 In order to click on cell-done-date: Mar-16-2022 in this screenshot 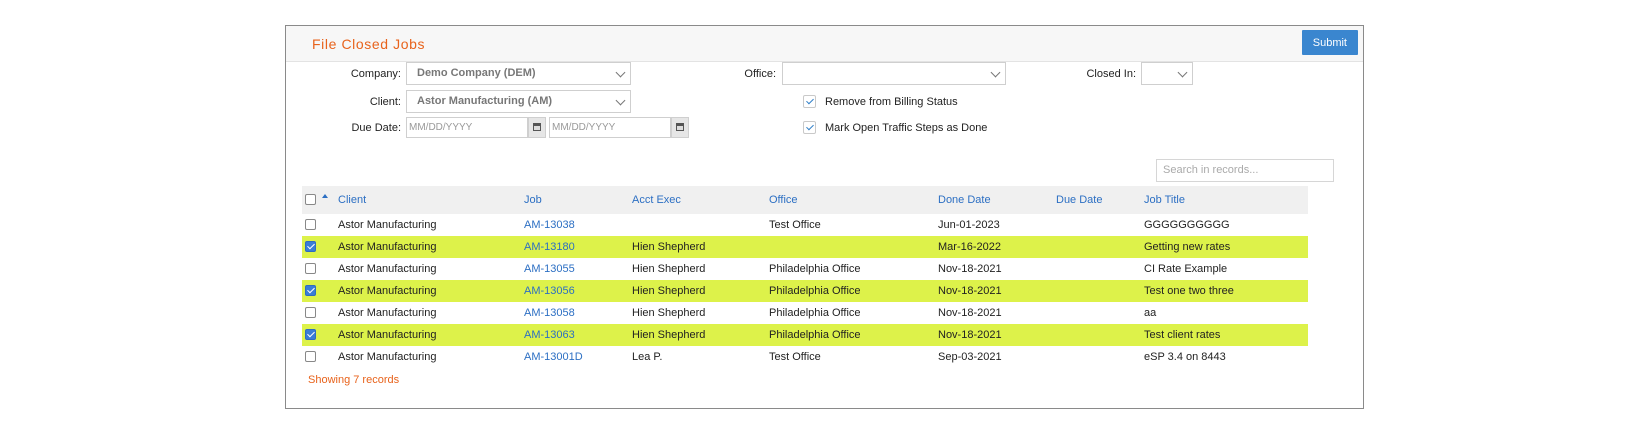, I will do `click(969, 247)`.